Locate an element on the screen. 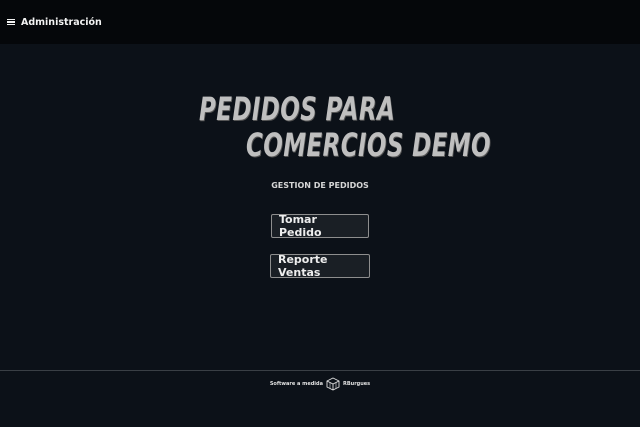 Image resolution: width=640 pixels, height=427 pixels. sales-report-button: Reporte Ventas is located at coordinates (320, 266).